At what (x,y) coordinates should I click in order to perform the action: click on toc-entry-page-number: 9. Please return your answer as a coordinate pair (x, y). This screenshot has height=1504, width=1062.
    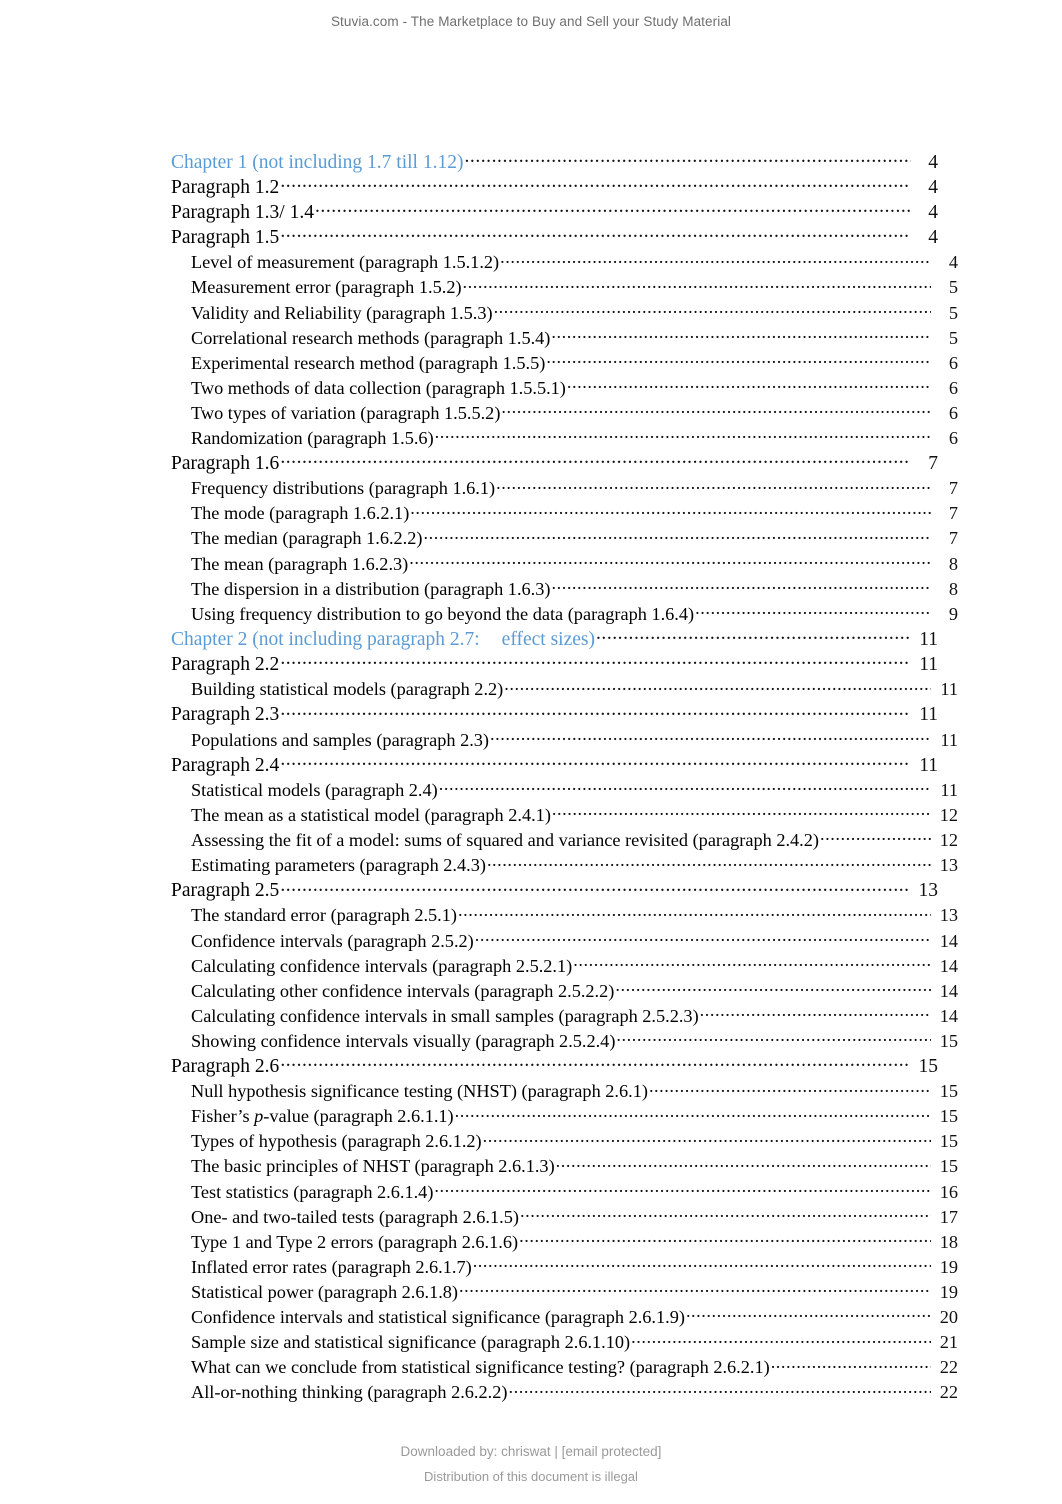
    Looking at the image, I should click on (953, 613).